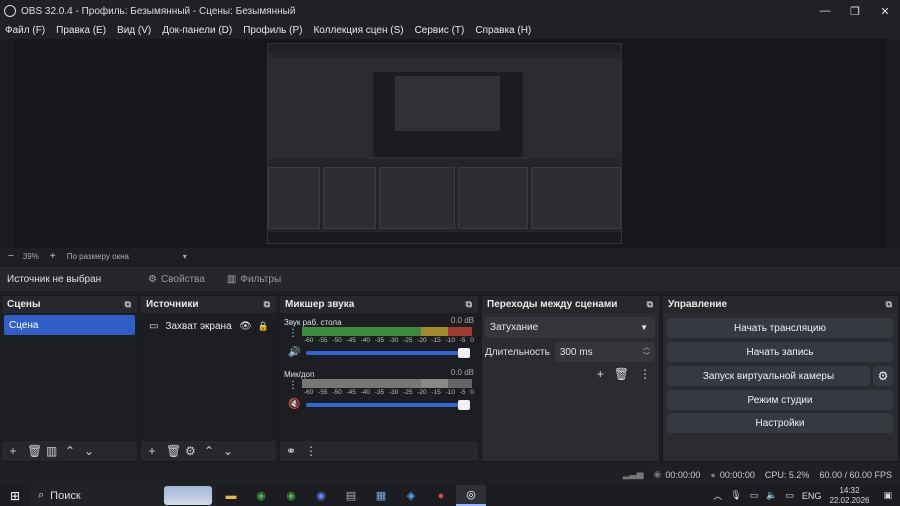 This screenshot has height=506, width=900. I want to click on menu-view: Вид (V), so click(134, 30).